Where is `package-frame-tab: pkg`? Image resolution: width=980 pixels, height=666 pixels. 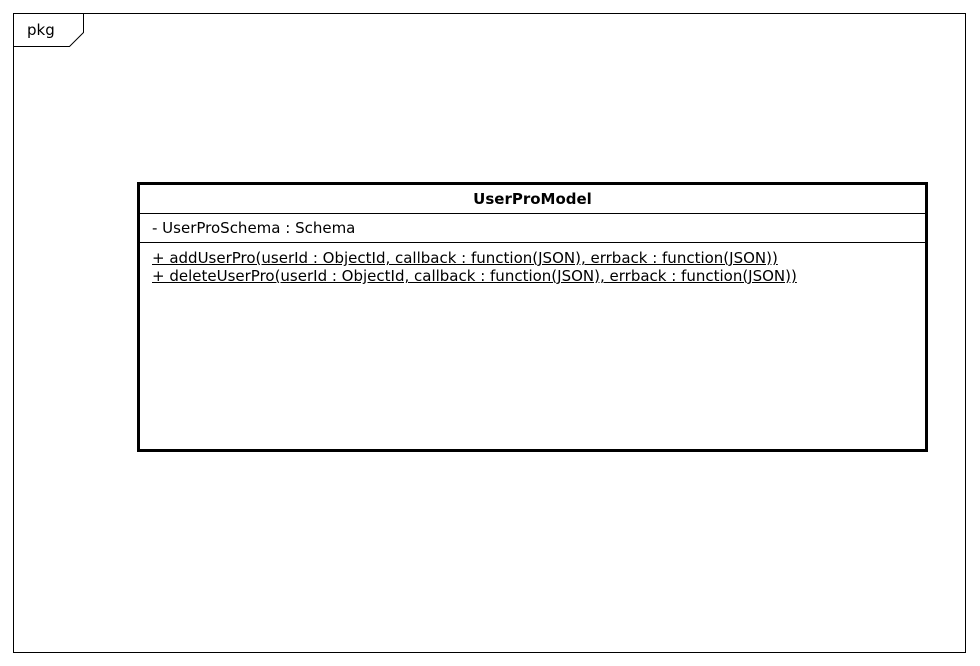 package-frame-tab: pkg is located at coordinates (49, 30).